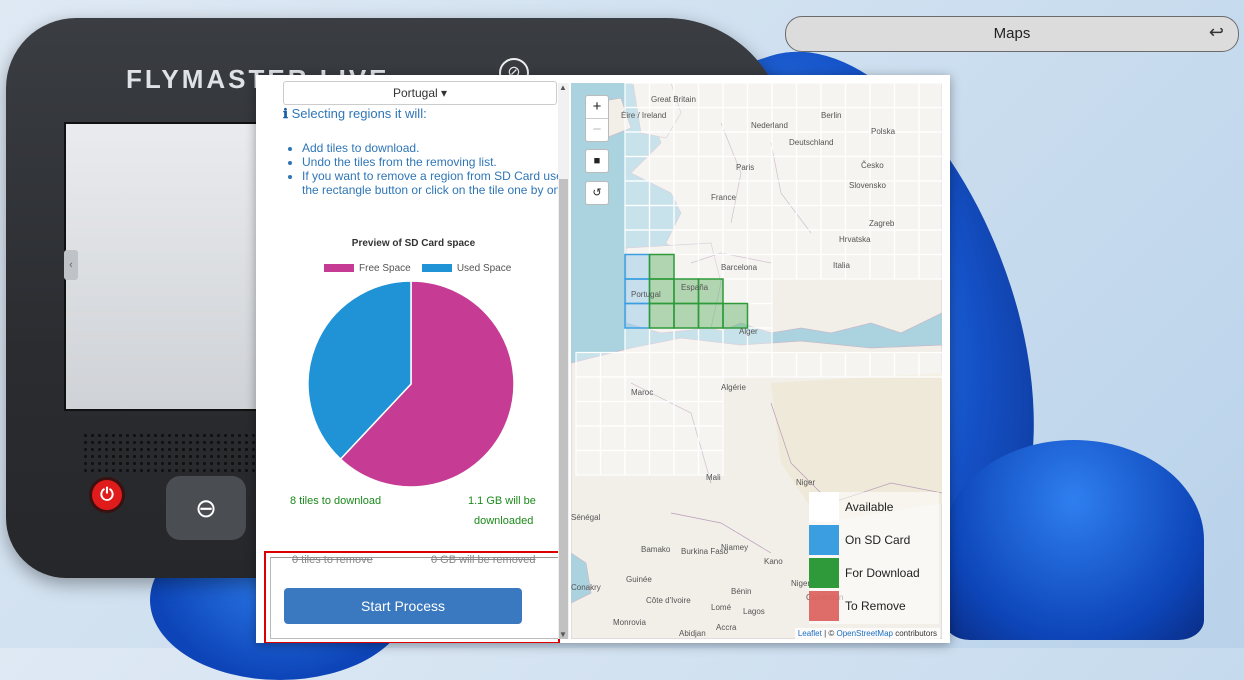 The width and height of the screenshot is (1244, 680). I want to click on undo-button: ↺, so click(597, 193).